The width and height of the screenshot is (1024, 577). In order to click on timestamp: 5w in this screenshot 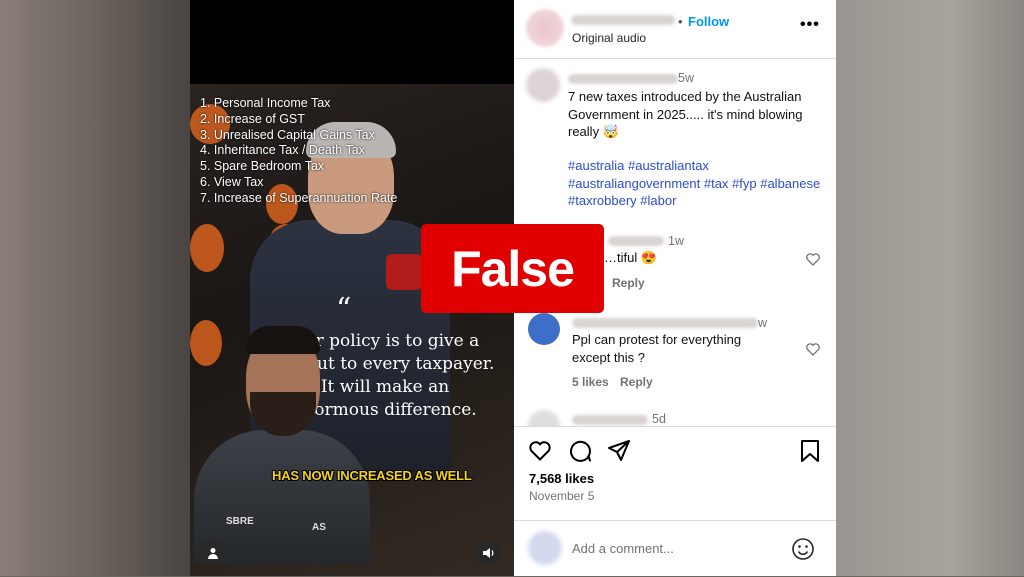, I will do `click(686, 78)`.